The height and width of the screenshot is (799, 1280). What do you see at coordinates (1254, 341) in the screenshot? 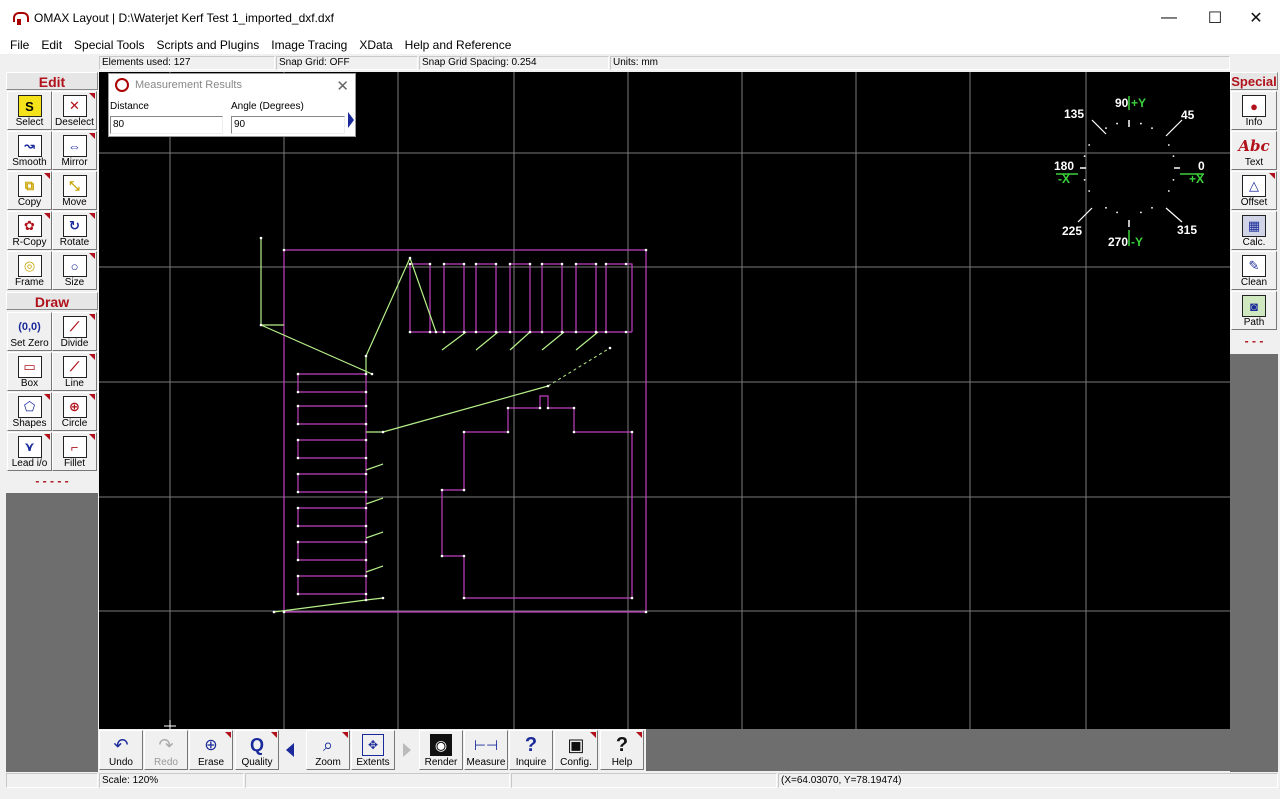
I see `special-panel-more: - - -` at bounding box center [1254, 341].